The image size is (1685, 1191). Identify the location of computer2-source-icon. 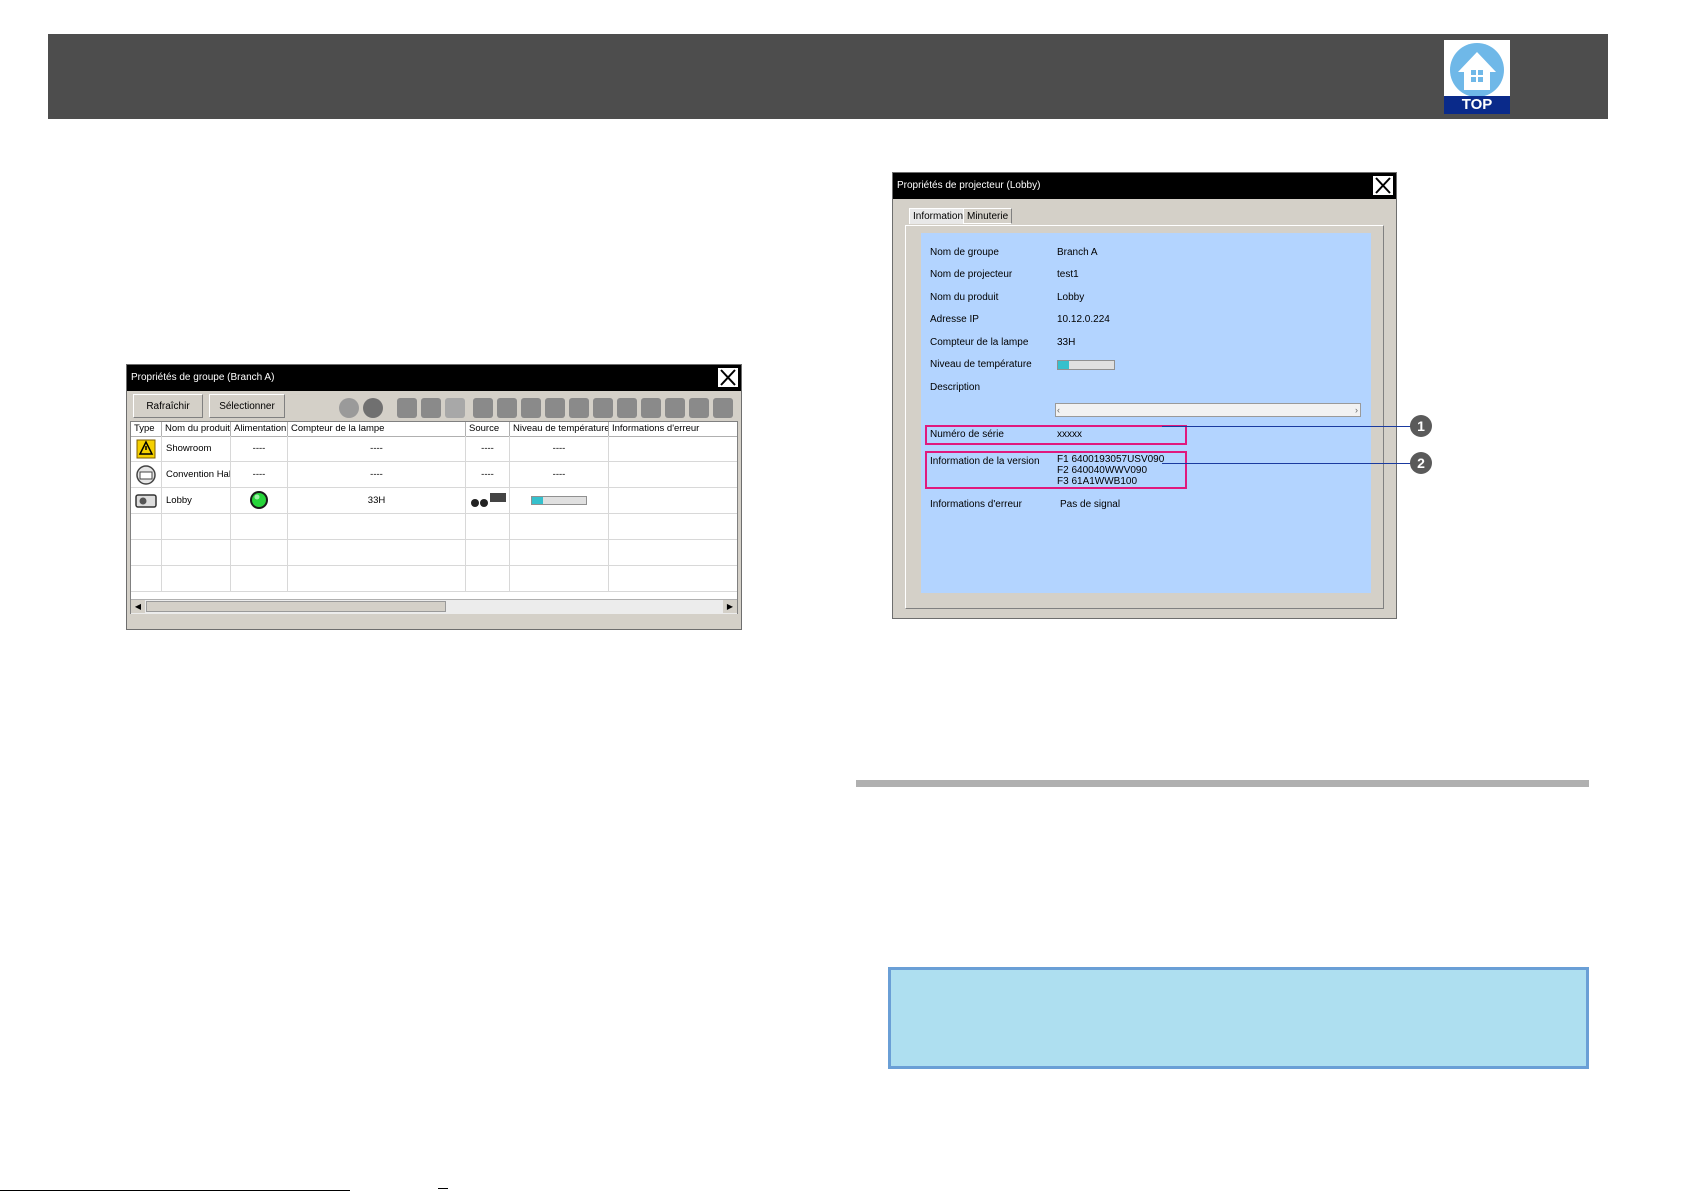
(431, 408).